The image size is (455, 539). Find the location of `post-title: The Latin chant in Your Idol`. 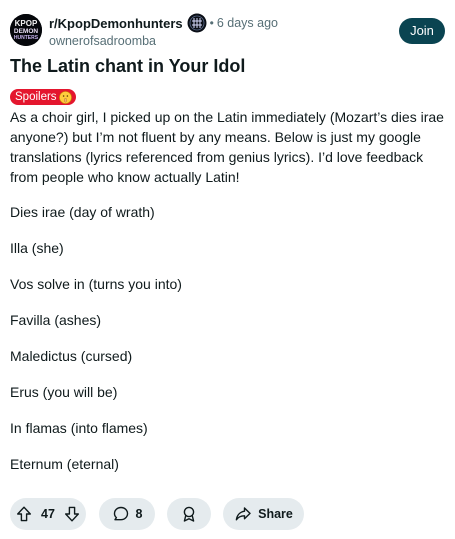

post-title: The Latin chant in Your Idol is located at coordinates (127, 66).